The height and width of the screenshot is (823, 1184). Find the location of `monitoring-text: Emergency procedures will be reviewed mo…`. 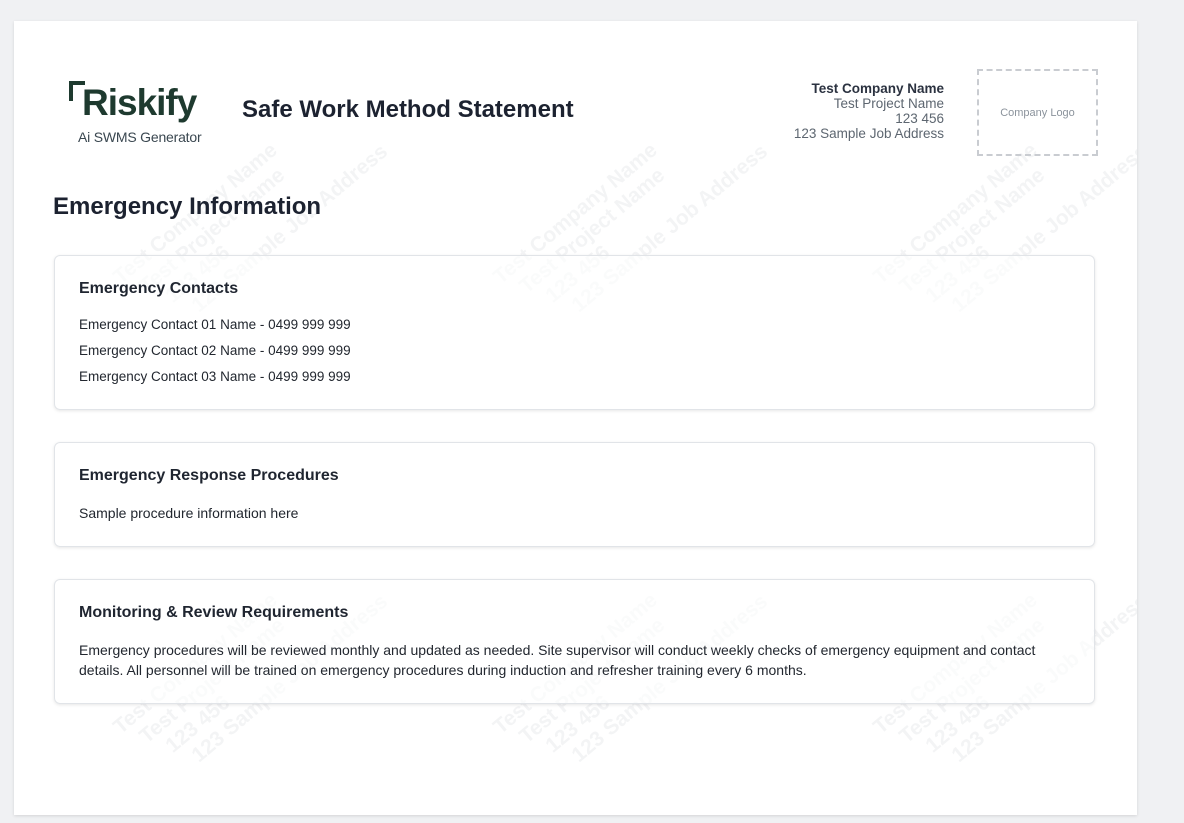

monitoring-text: Emergency procedures will be reviewed mo… is located at coordinates (557, 660).